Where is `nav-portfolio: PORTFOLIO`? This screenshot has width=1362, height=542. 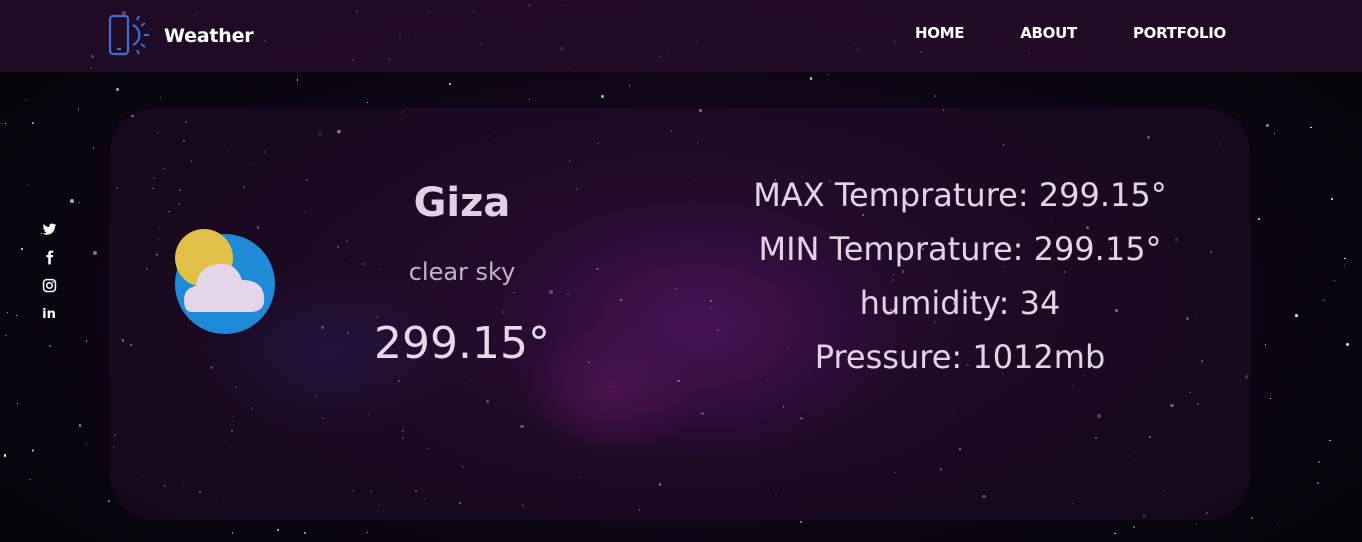
nav-portfolio: PORTFOLIO is located at coordinates (1179, 33).